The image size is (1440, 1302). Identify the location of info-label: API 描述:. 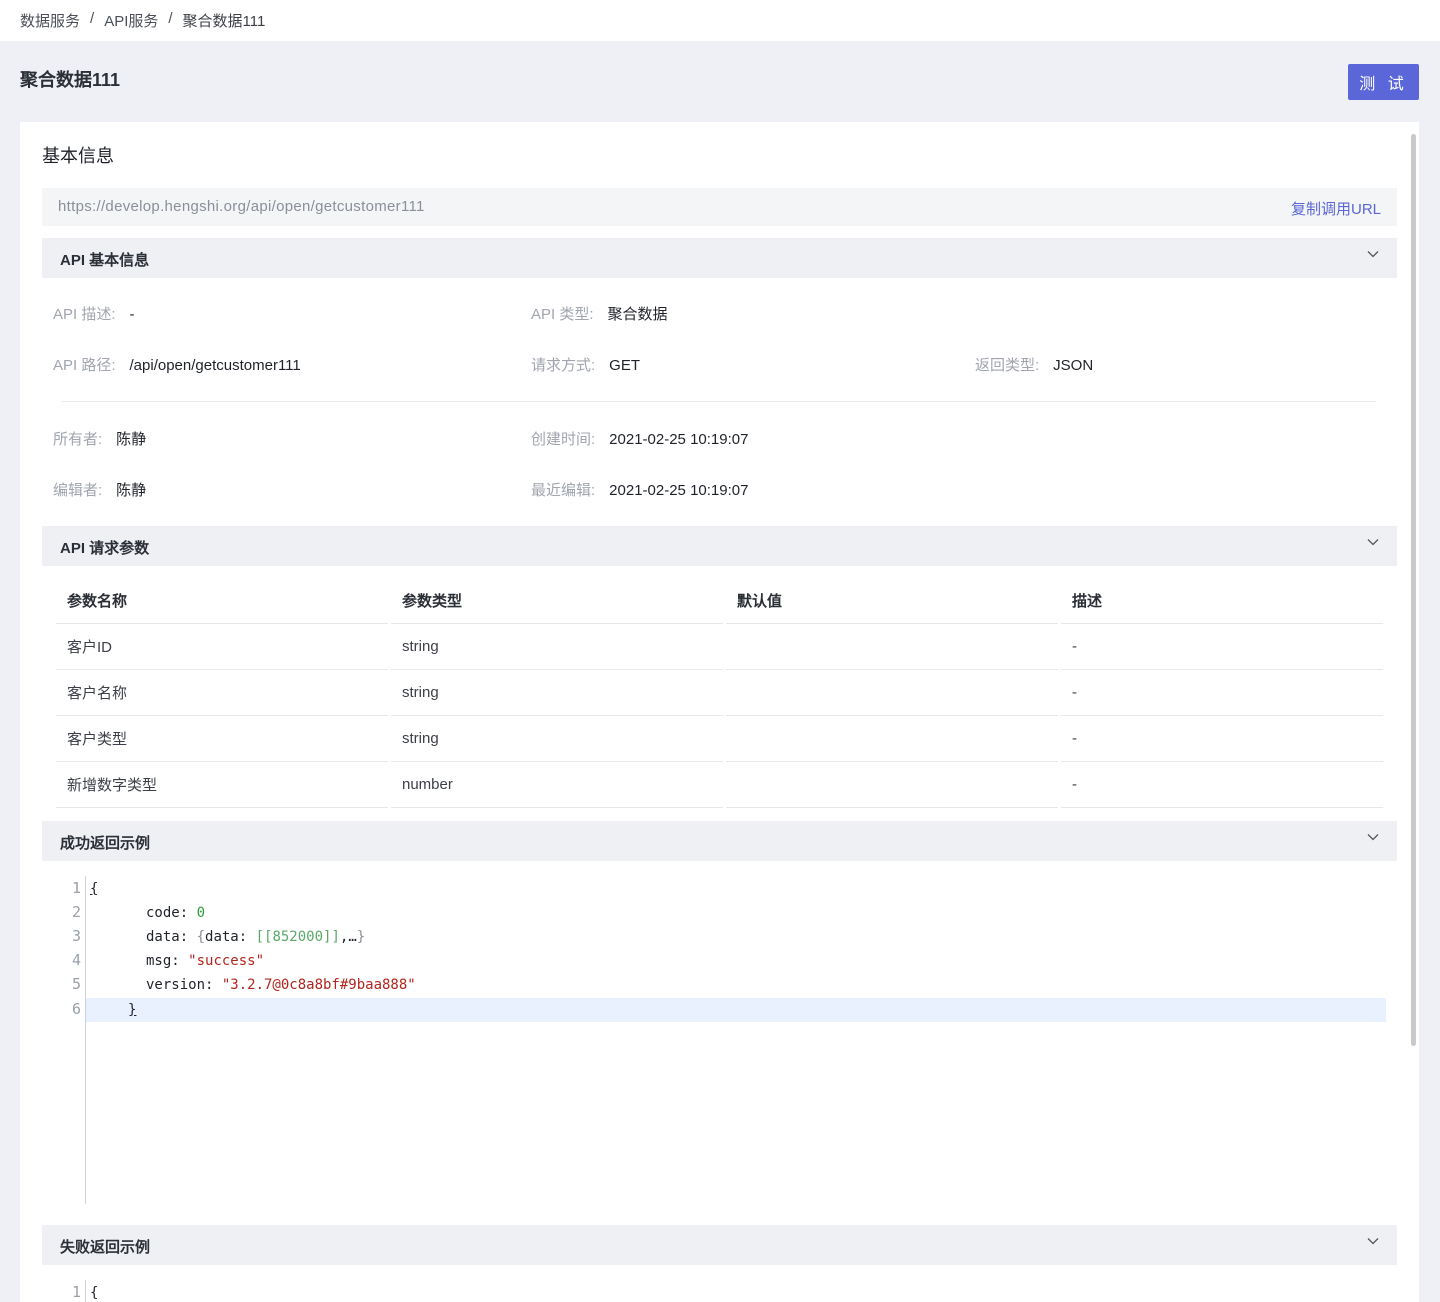
(84, 314).